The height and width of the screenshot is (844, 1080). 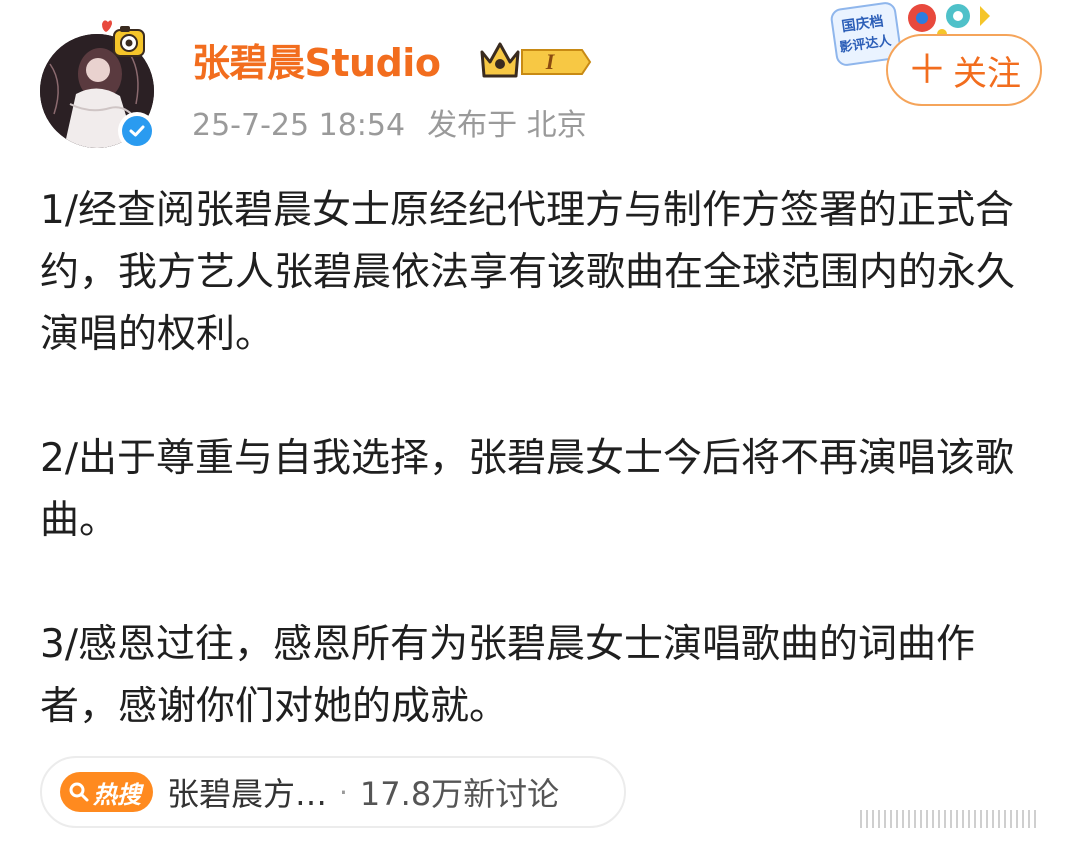 I want to click on post-meta: 25-7-25 18:54 发布于 北京, so click(x=389, y=126).